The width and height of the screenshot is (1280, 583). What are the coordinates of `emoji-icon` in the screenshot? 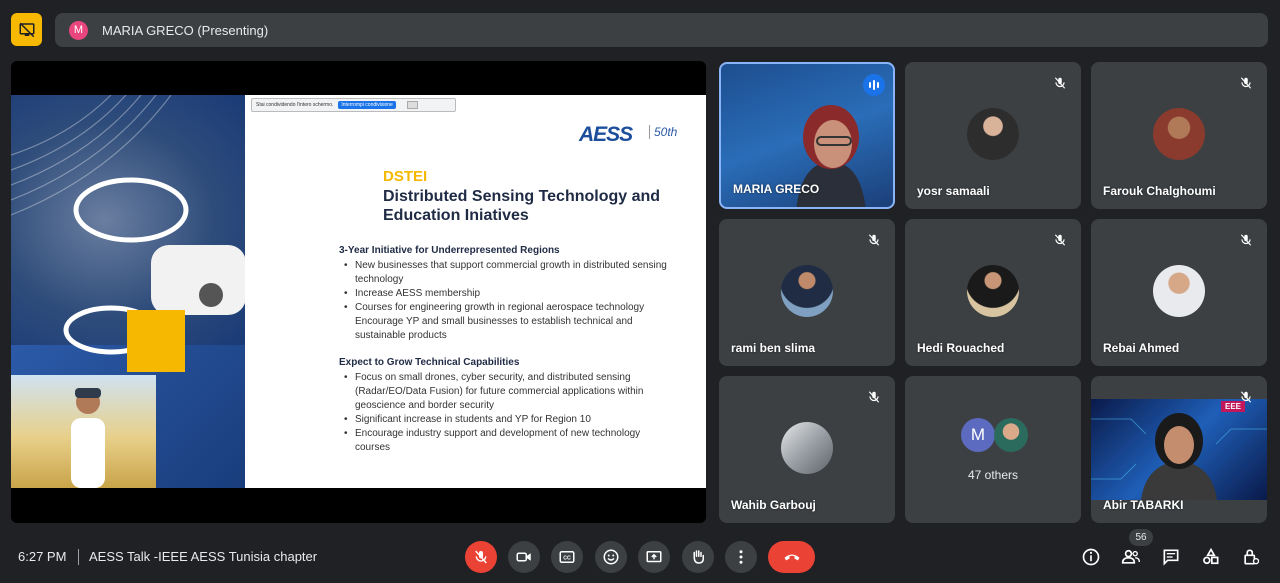 It's located at (611, 557).